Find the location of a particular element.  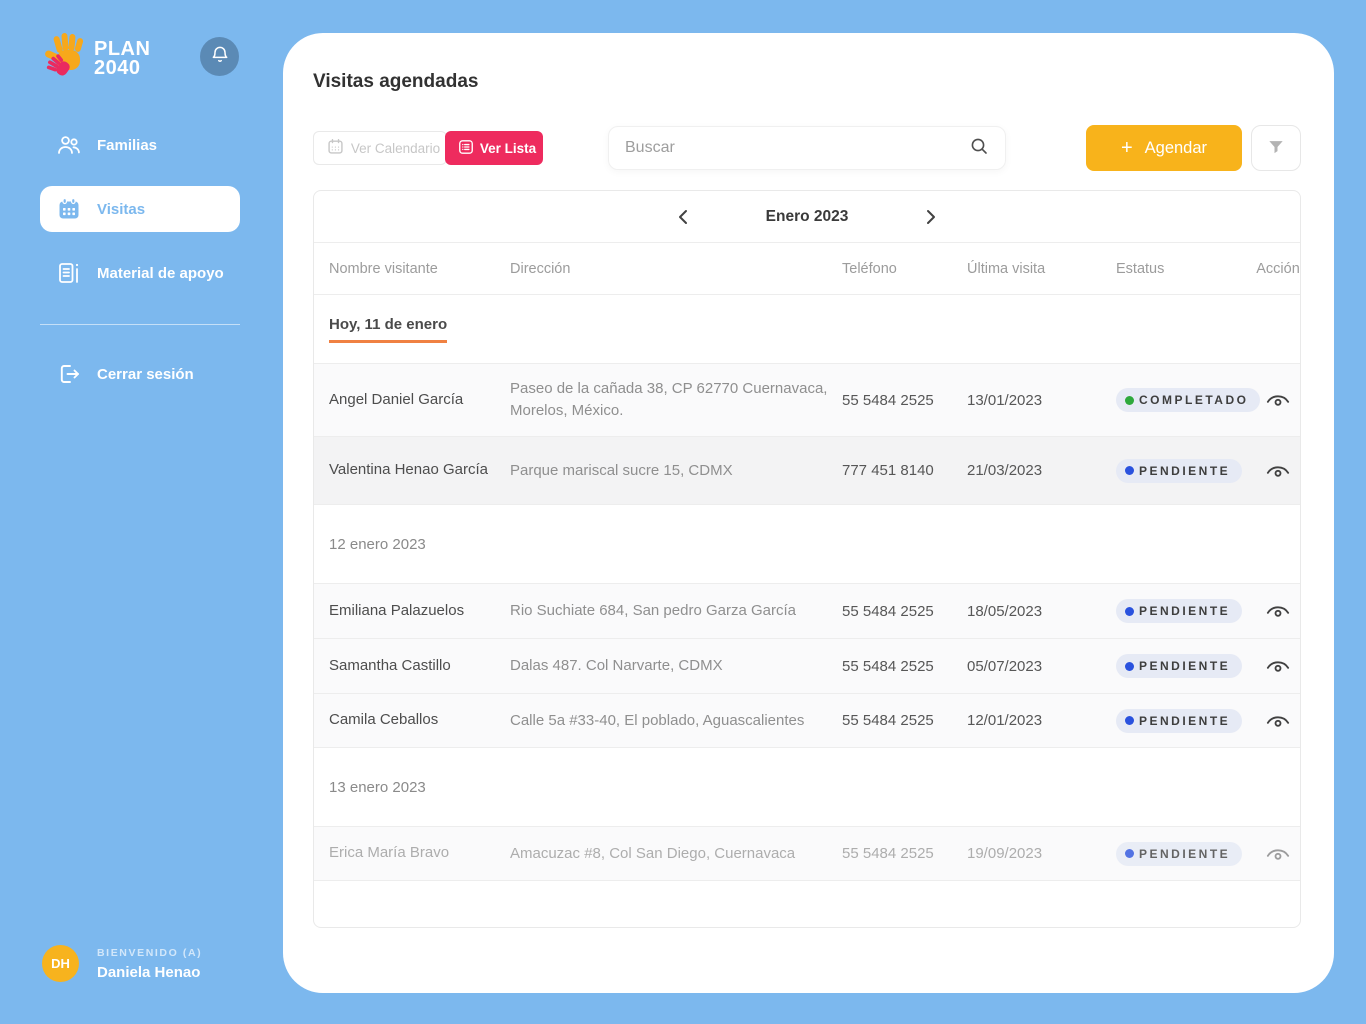

view-calendar-label: Ver Calendario is located at coordinates (395, 148).